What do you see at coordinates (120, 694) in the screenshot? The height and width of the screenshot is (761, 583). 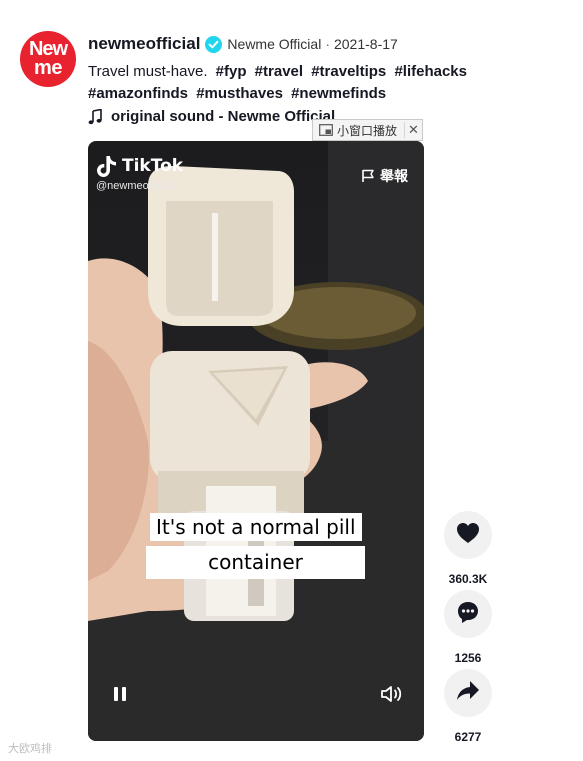 I see `pause-icon` at bounding box center [120, 694].